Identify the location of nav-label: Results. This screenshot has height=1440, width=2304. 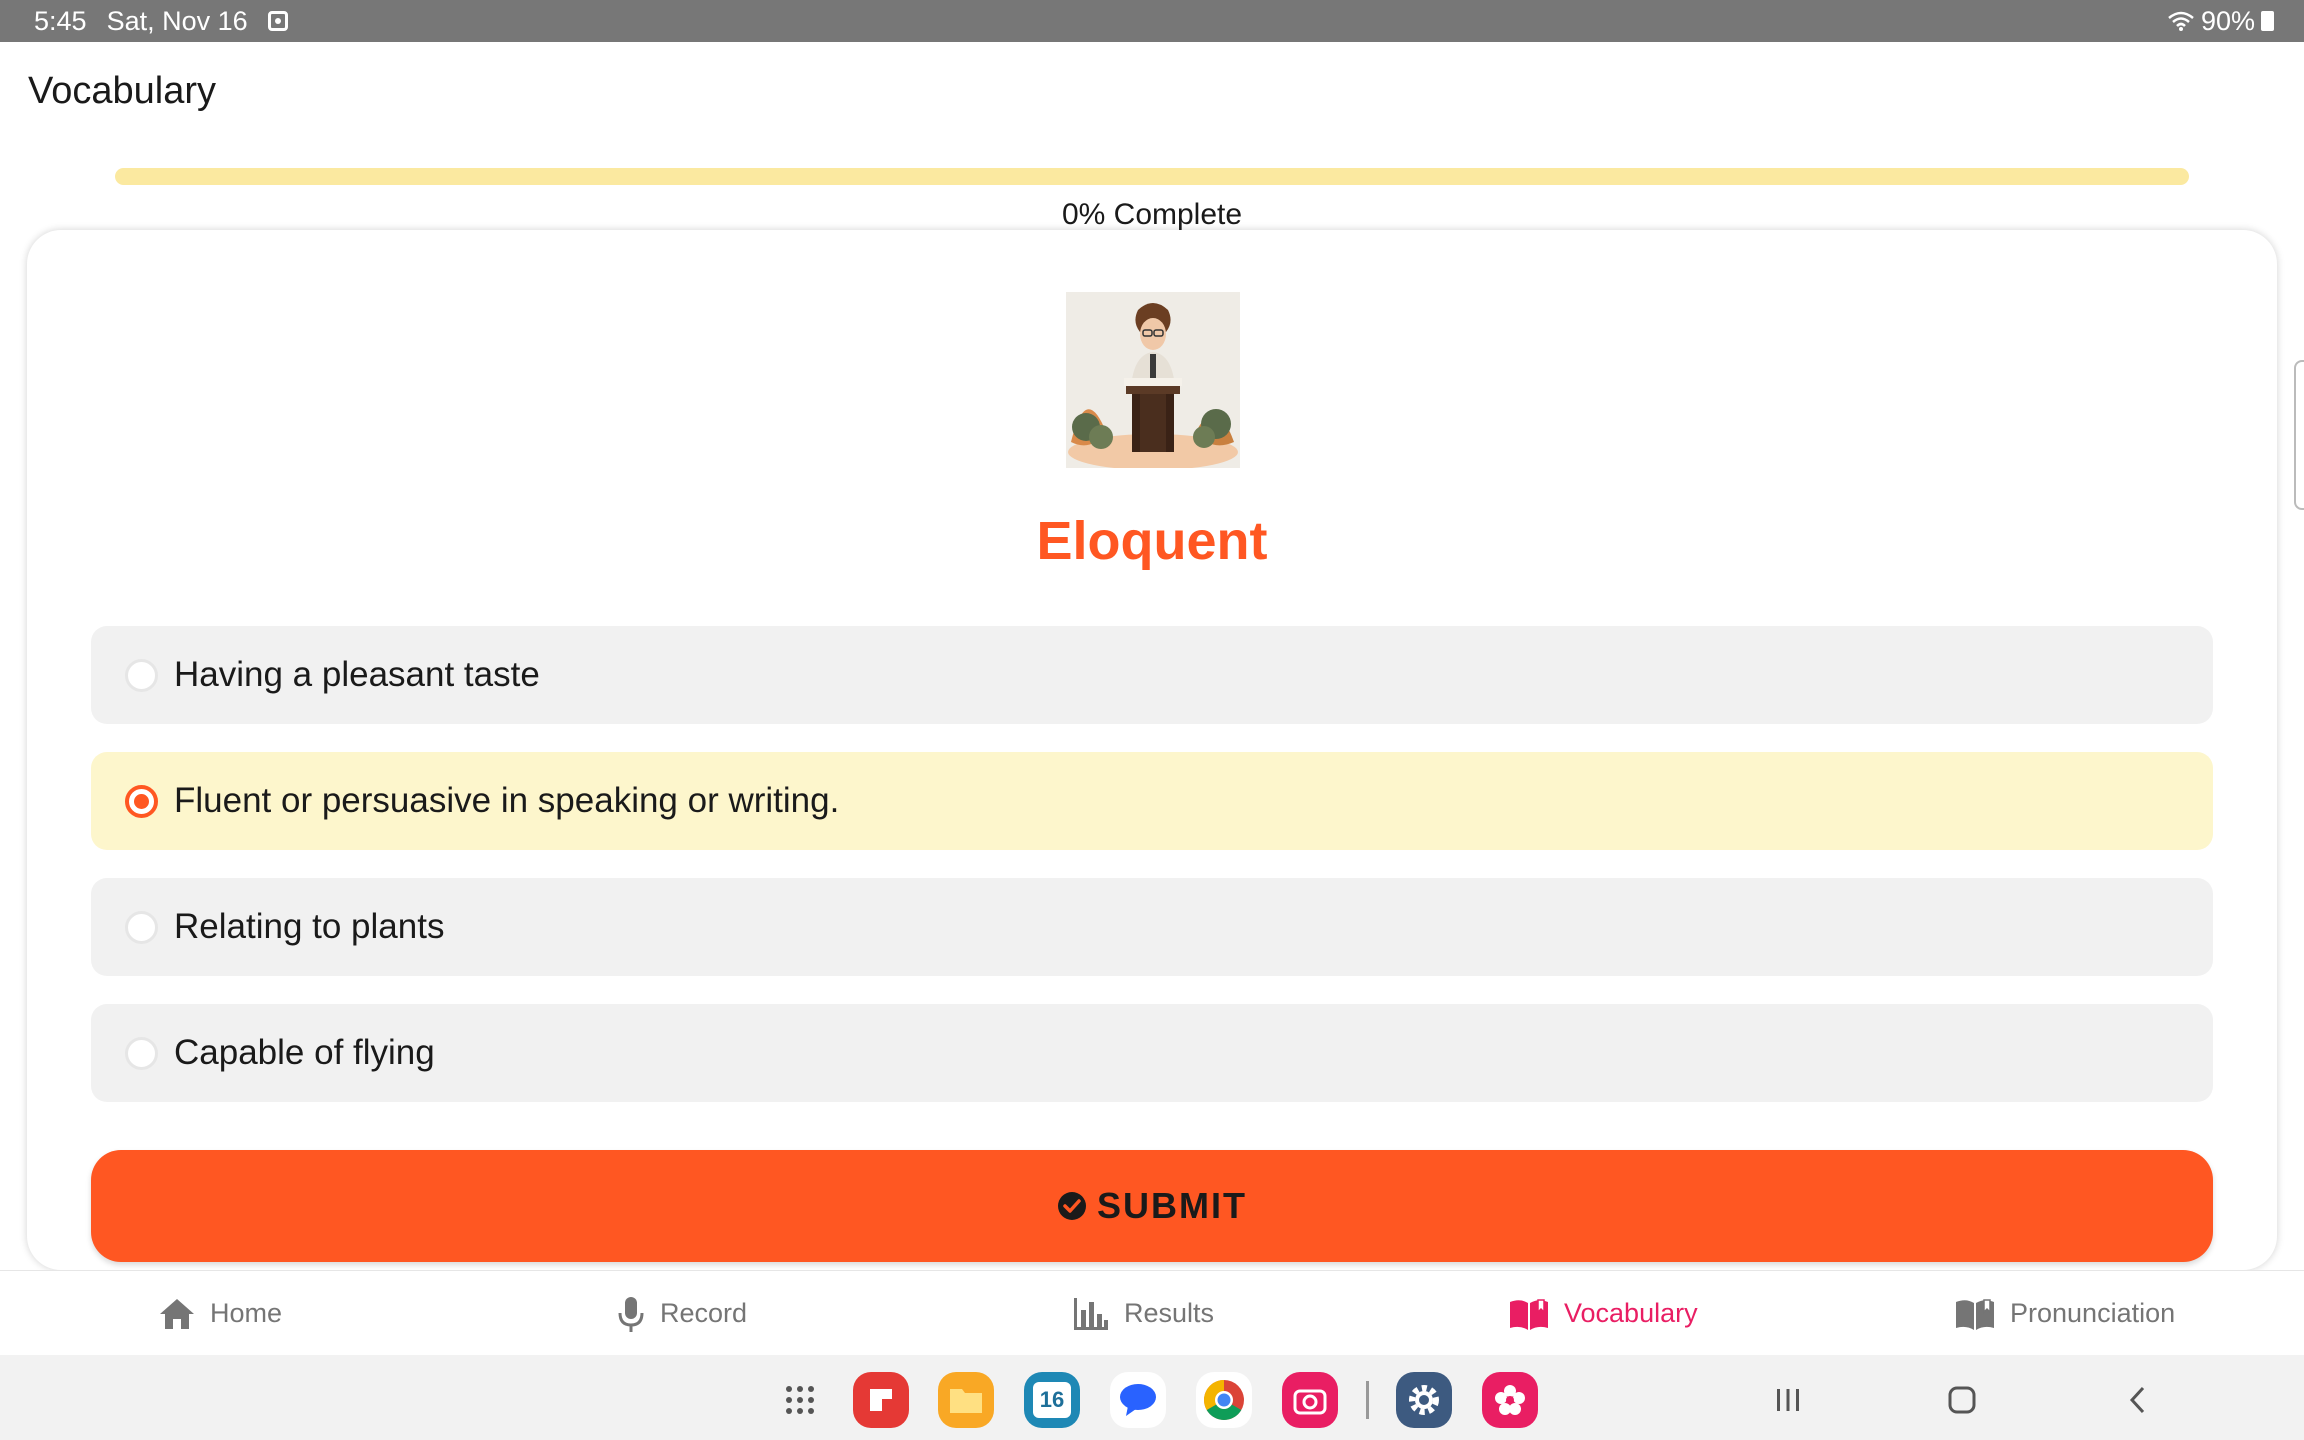
(1169, 1313).